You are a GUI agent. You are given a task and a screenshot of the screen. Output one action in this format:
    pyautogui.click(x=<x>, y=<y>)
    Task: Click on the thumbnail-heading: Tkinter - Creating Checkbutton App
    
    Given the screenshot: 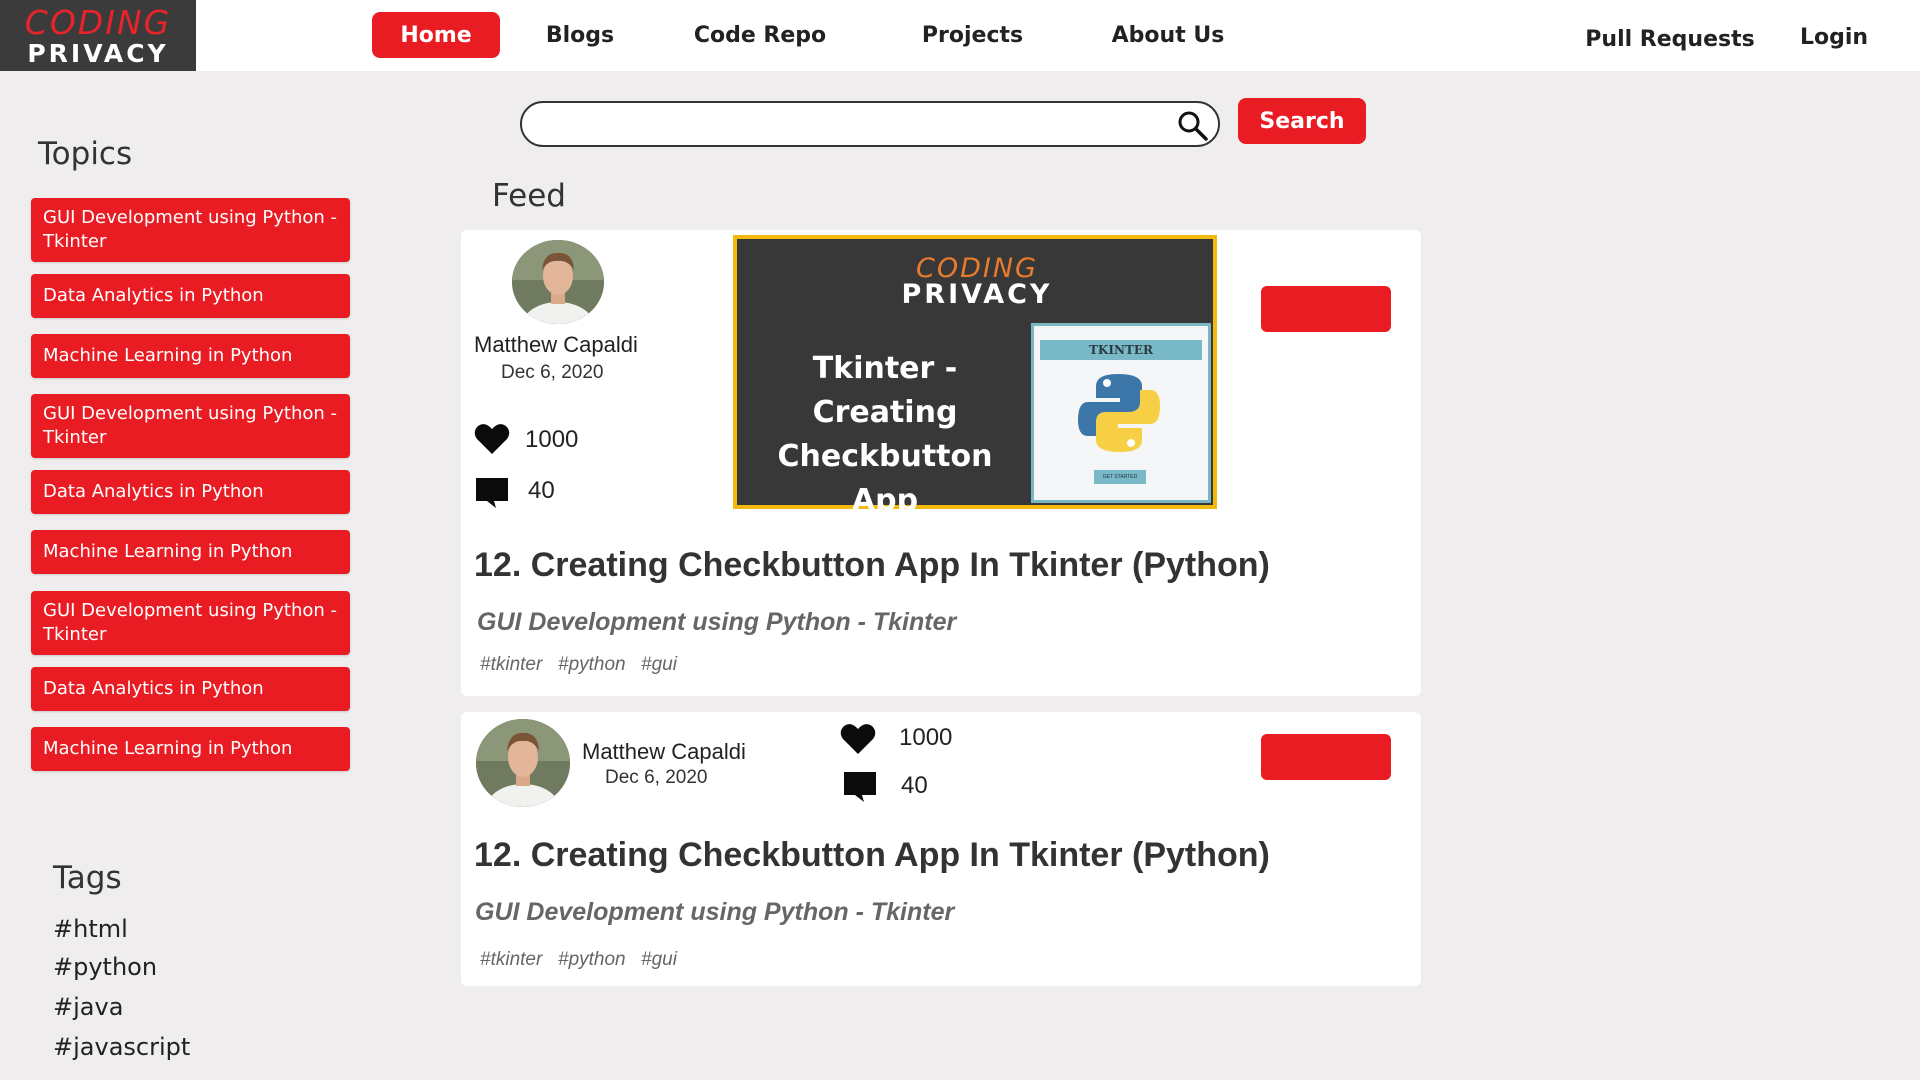 What is the action you would take?
    pyautogui.click(x=885, y=435)
    